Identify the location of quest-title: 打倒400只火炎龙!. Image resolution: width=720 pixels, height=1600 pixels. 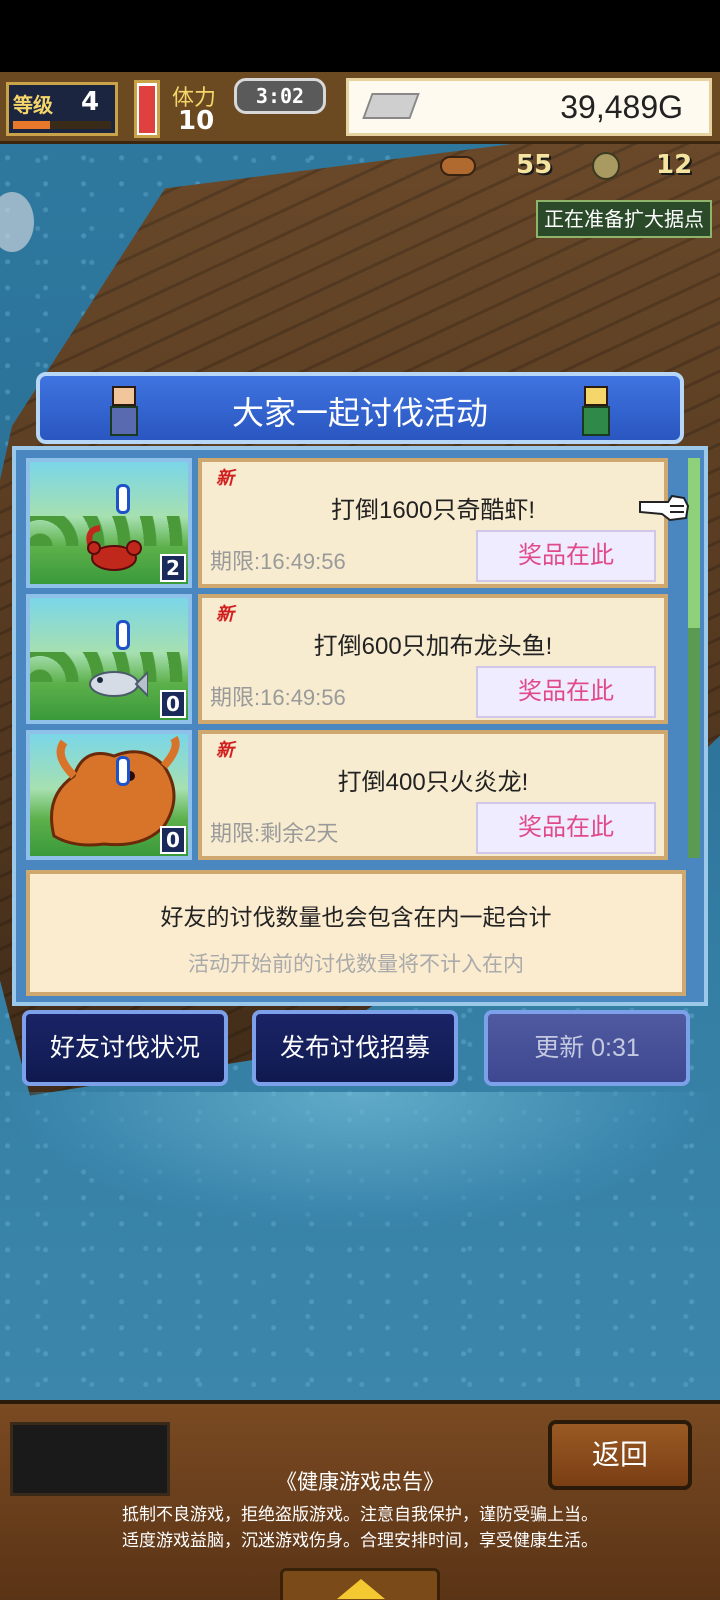
(433, 782).